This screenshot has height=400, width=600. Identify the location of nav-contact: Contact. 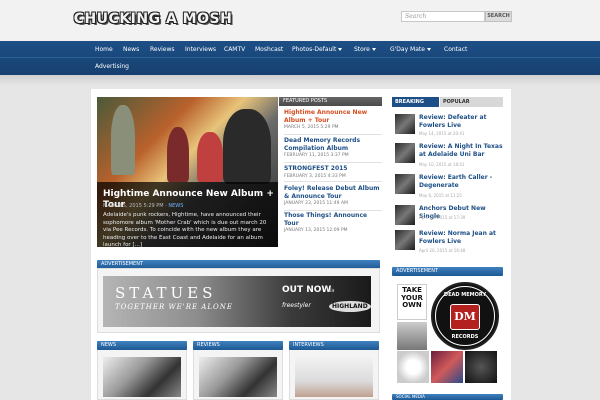
(455, 49).